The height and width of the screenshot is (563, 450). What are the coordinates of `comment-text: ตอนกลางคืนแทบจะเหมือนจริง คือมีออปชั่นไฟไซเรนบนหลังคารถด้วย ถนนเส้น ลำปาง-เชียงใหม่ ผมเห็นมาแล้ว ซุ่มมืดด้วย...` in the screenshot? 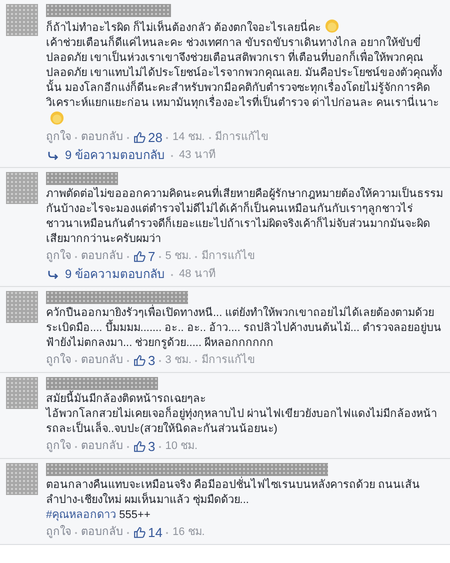 It's located at (233, 492).